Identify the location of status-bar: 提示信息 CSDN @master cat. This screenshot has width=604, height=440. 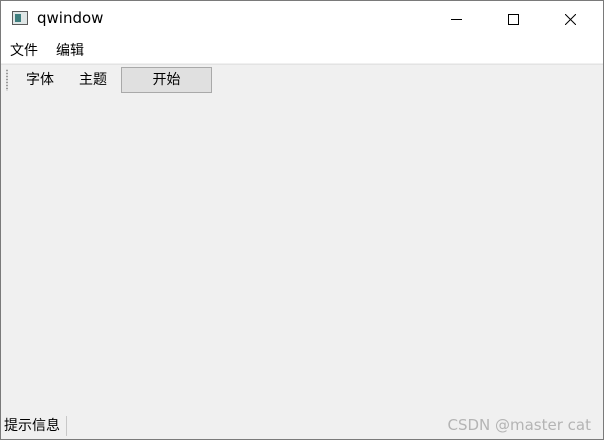
(302, 426).